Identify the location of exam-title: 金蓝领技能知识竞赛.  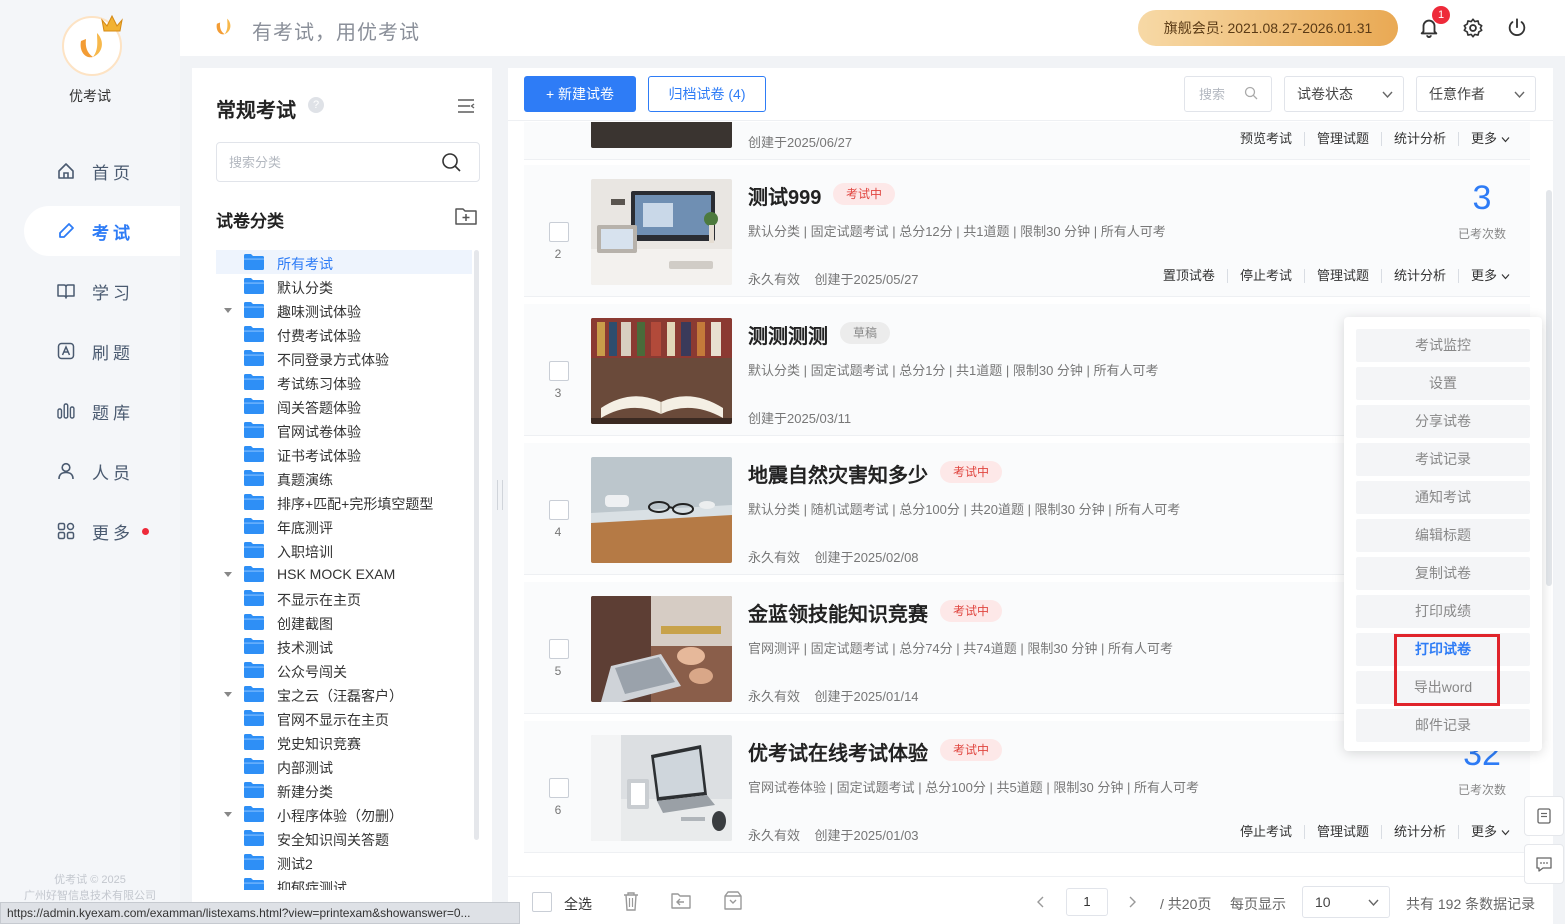
(838, 612).